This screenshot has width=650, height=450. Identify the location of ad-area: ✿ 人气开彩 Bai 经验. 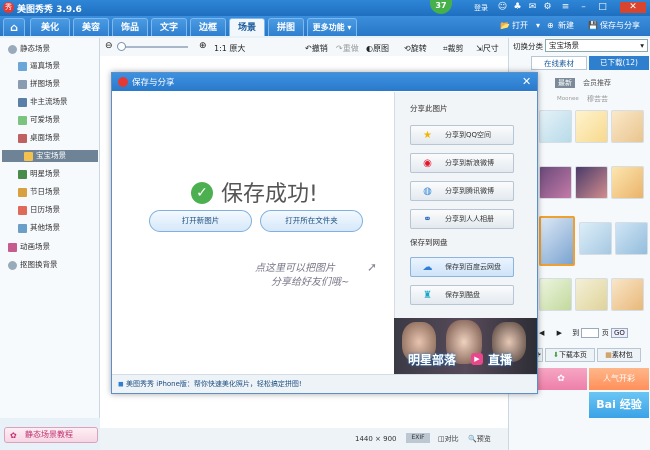
(589, 394).